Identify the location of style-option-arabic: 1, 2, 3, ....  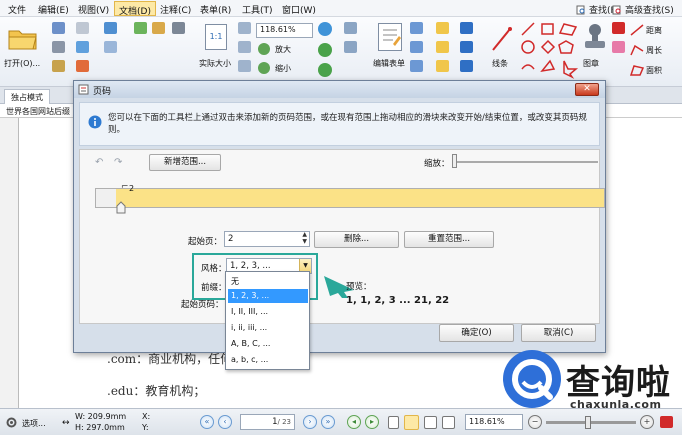
(268, 296).